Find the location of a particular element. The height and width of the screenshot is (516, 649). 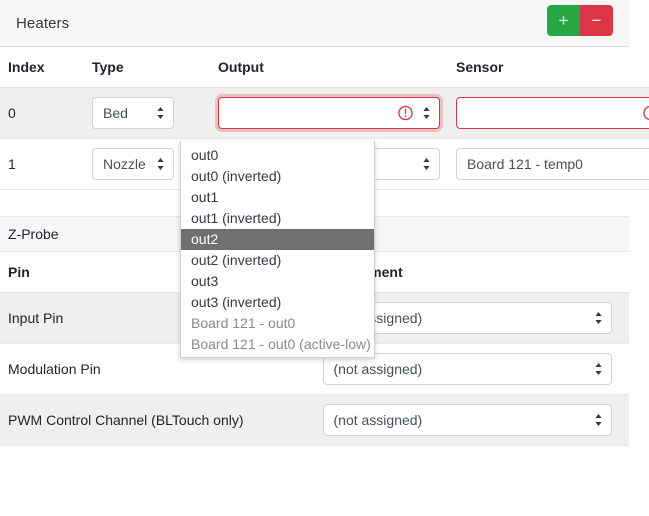

heater-type-select-0: Bed is located at coordinates (133, 113).